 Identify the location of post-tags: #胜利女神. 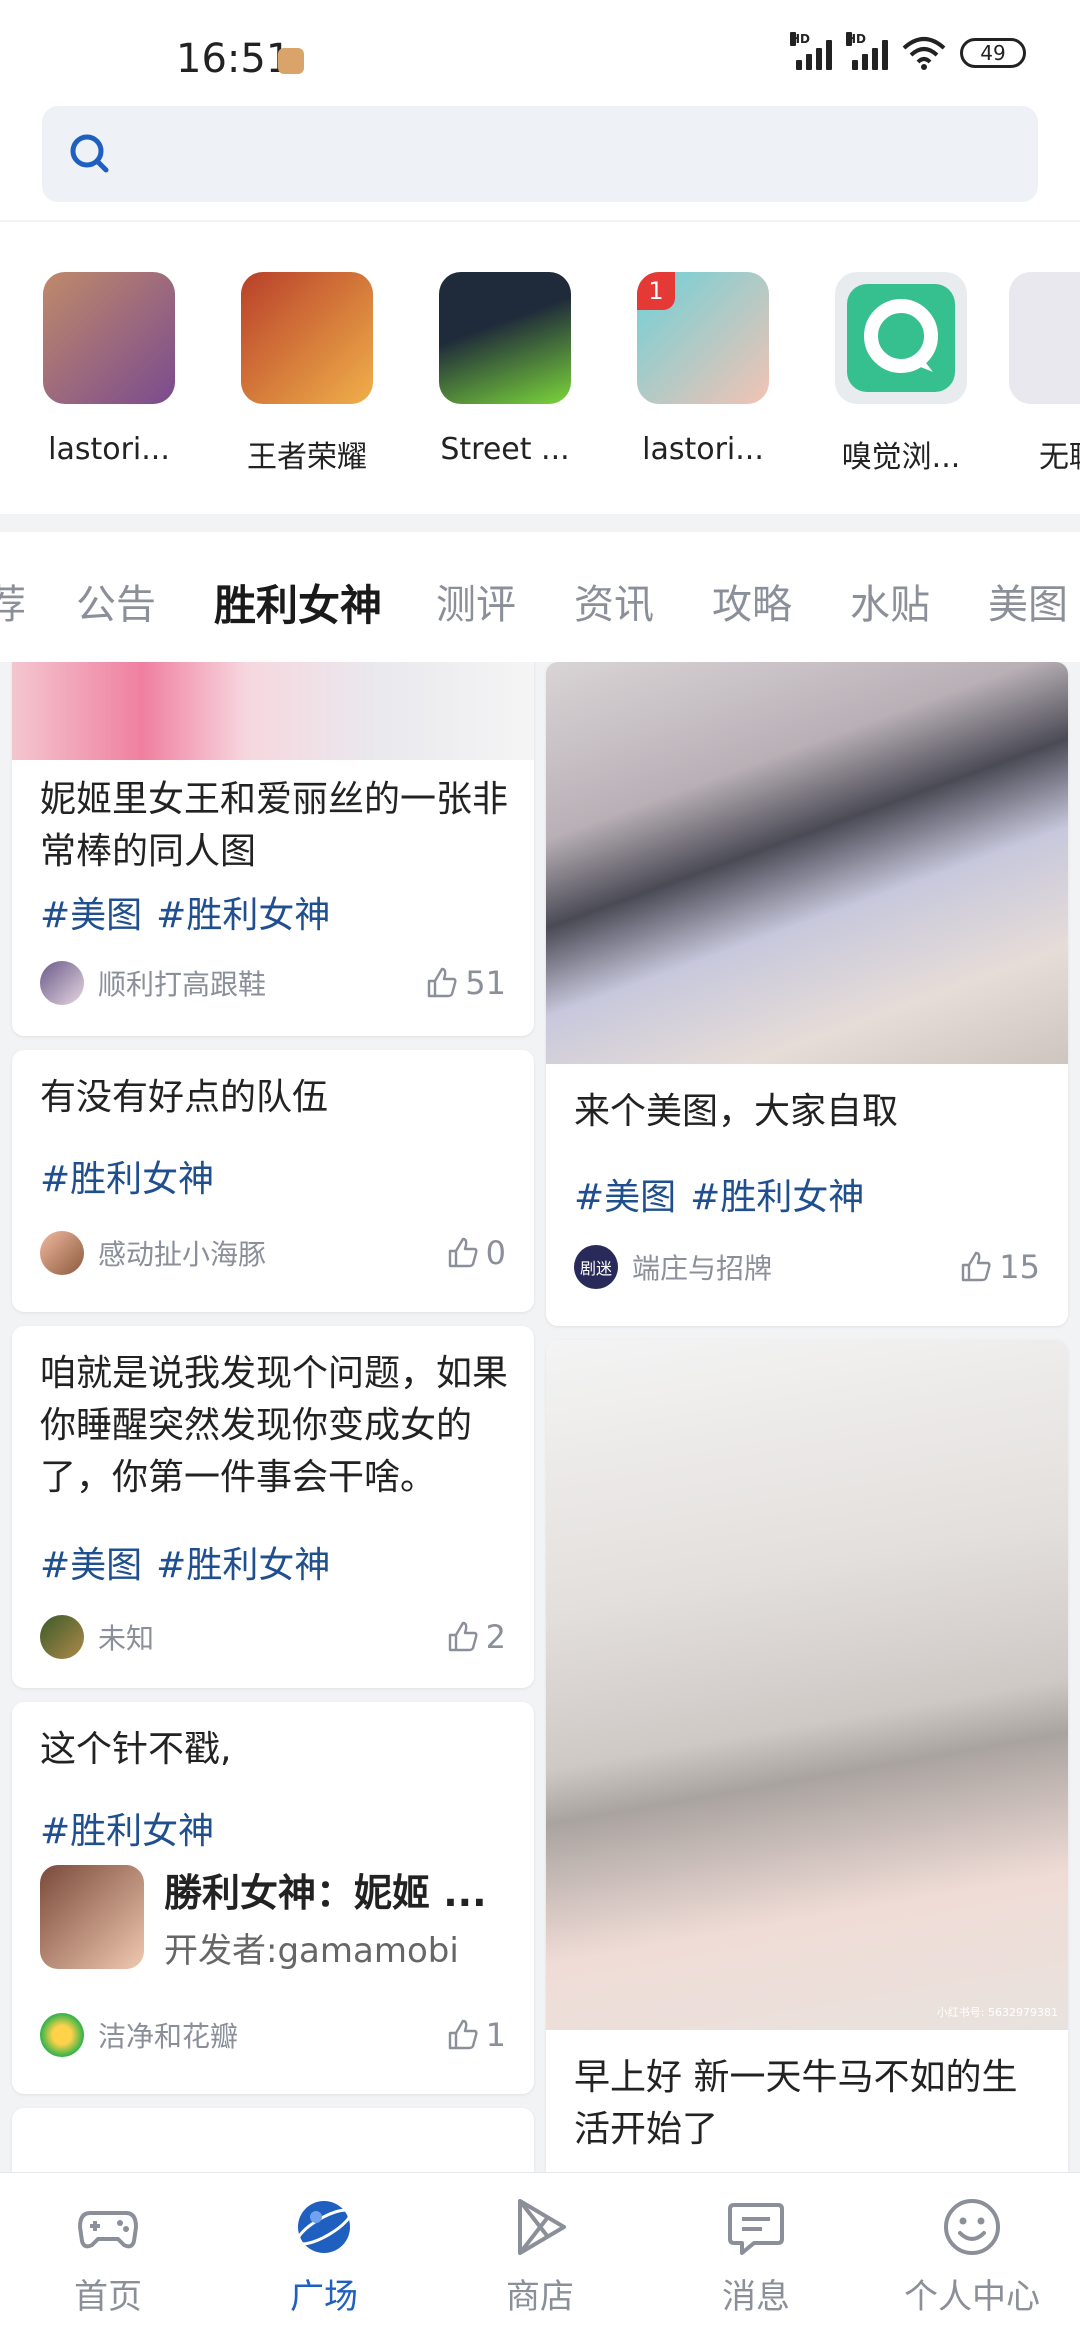
(134, 1176).